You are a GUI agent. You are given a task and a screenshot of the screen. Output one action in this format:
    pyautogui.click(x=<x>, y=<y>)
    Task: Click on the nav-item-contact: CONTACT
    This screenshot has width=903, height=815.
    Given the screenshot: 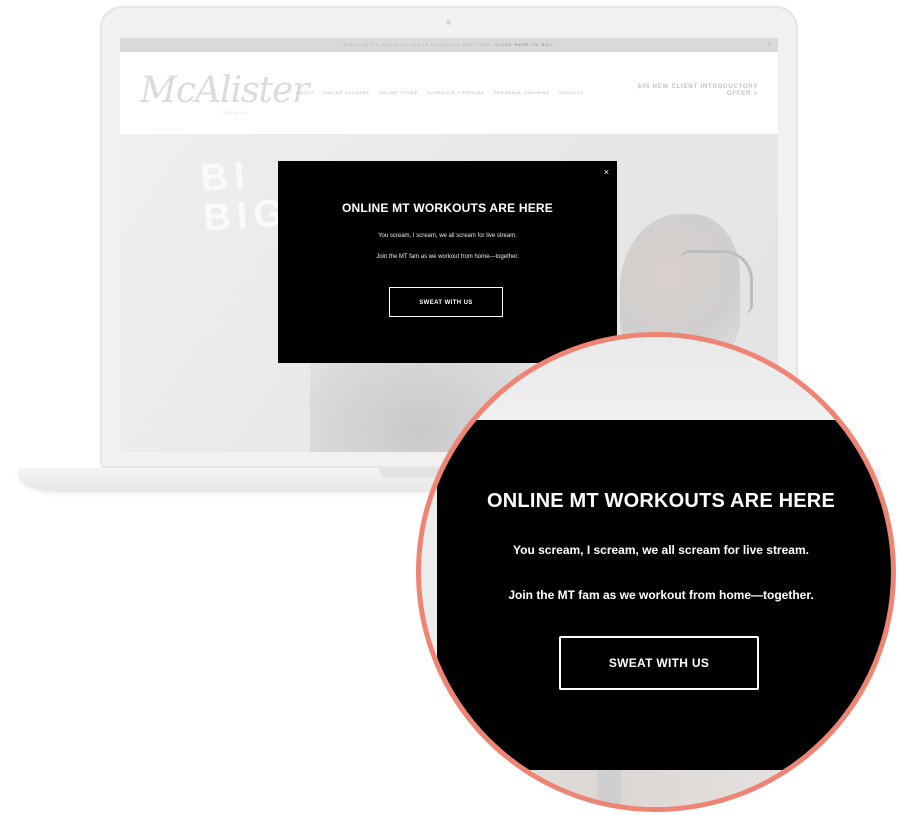 What is the action you would take?
    pyautogui.click(x=571, y=92)
    